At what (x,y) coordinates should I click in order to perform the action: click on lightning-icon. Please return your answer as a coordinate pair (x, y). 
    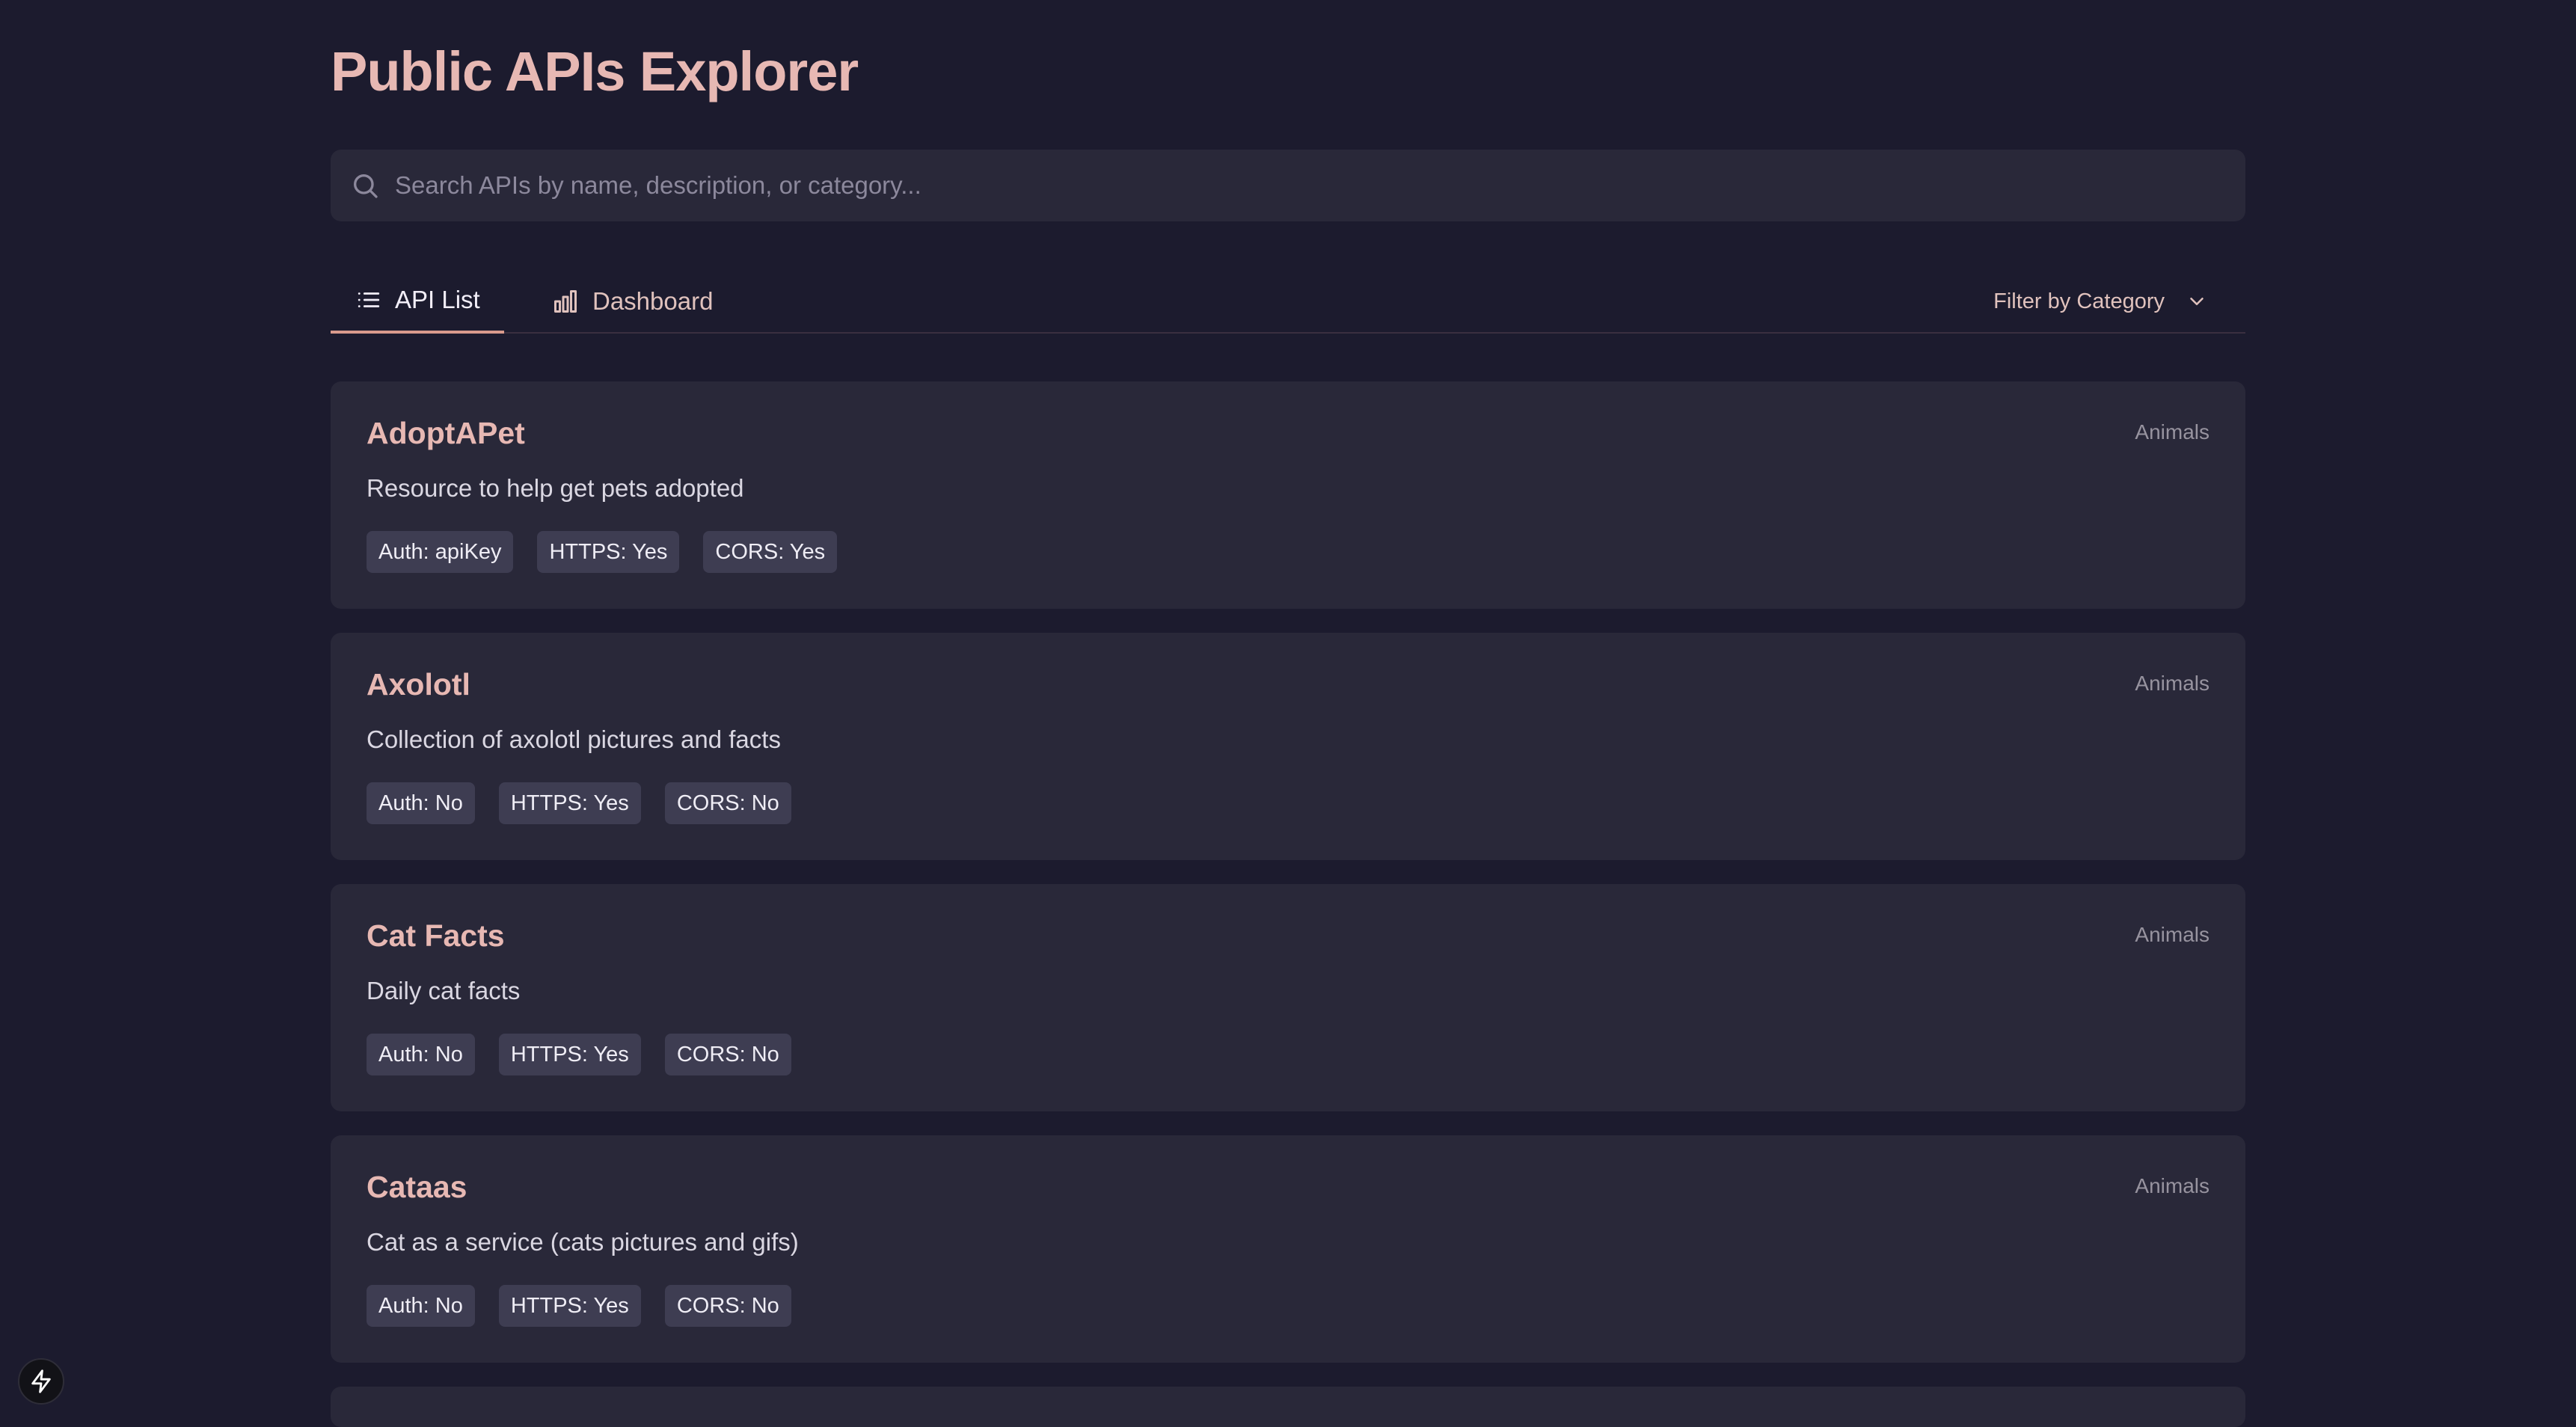
    Looking at the image, I should click on (41, 1381).